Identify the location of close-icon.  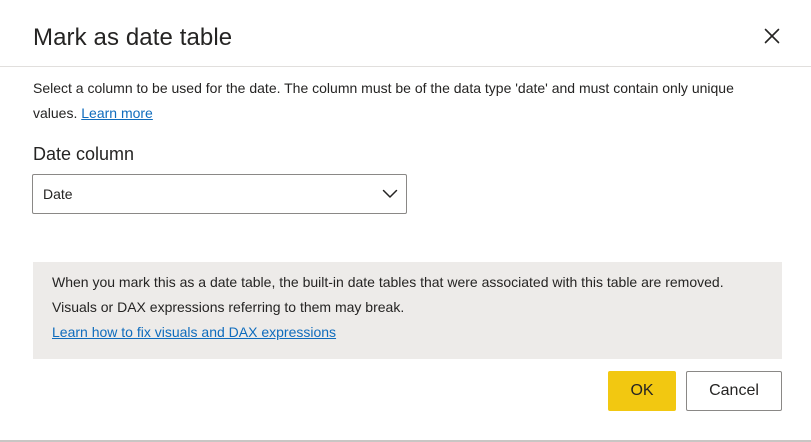
(772, 36).